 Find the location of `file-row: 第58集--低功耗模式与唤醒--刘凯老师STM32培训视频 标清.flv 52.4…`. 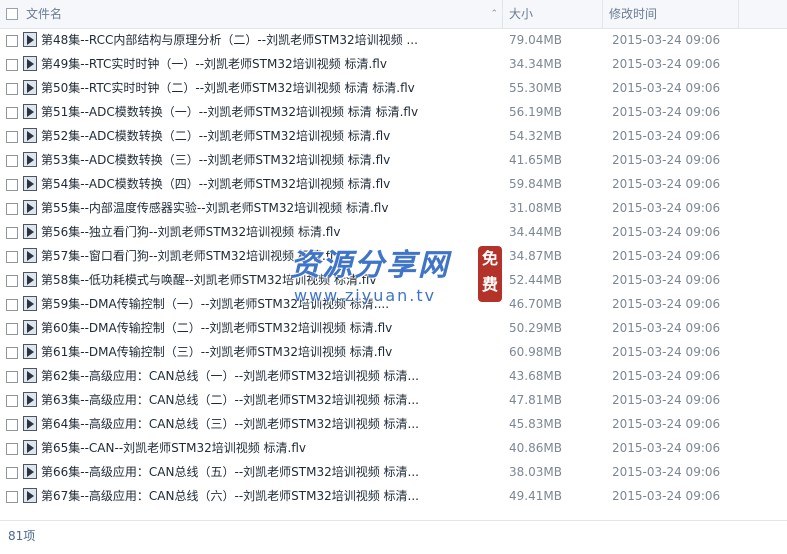

file-row: 第58集--低功耗模式与唤醒--刘凯老师STM32培训视频 标清.flv 52.4… is located at coordinates (393, 280).